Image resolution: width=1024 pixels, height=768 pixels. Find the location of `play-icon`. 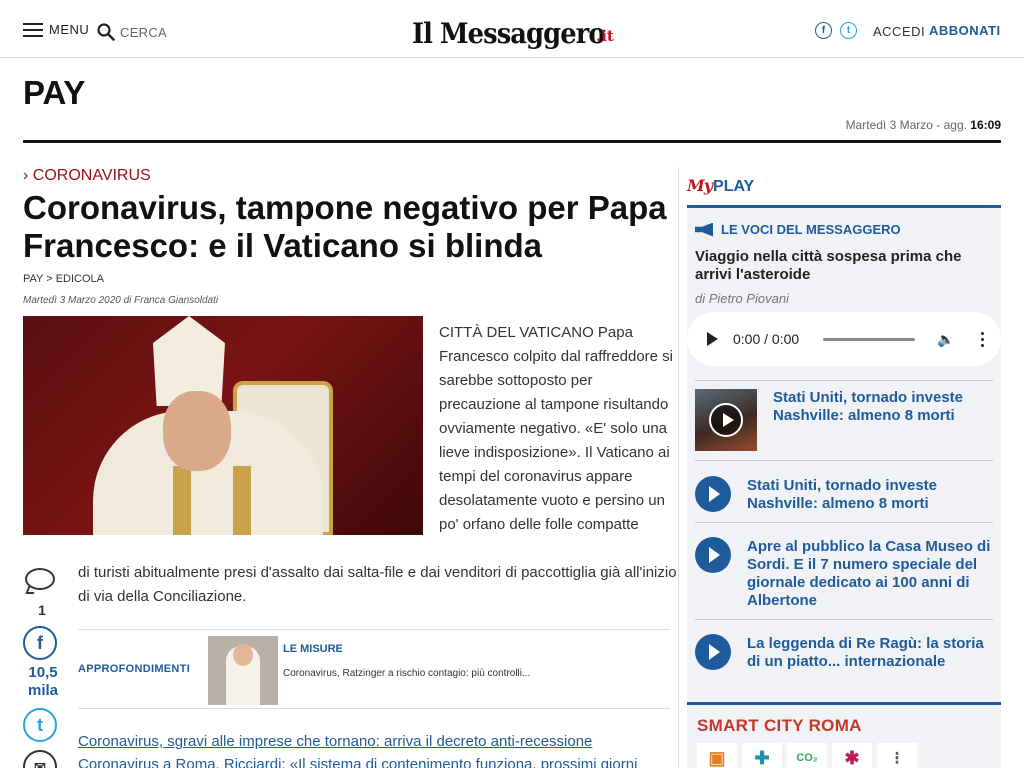

play-icon is located at coordinates (712, 339).